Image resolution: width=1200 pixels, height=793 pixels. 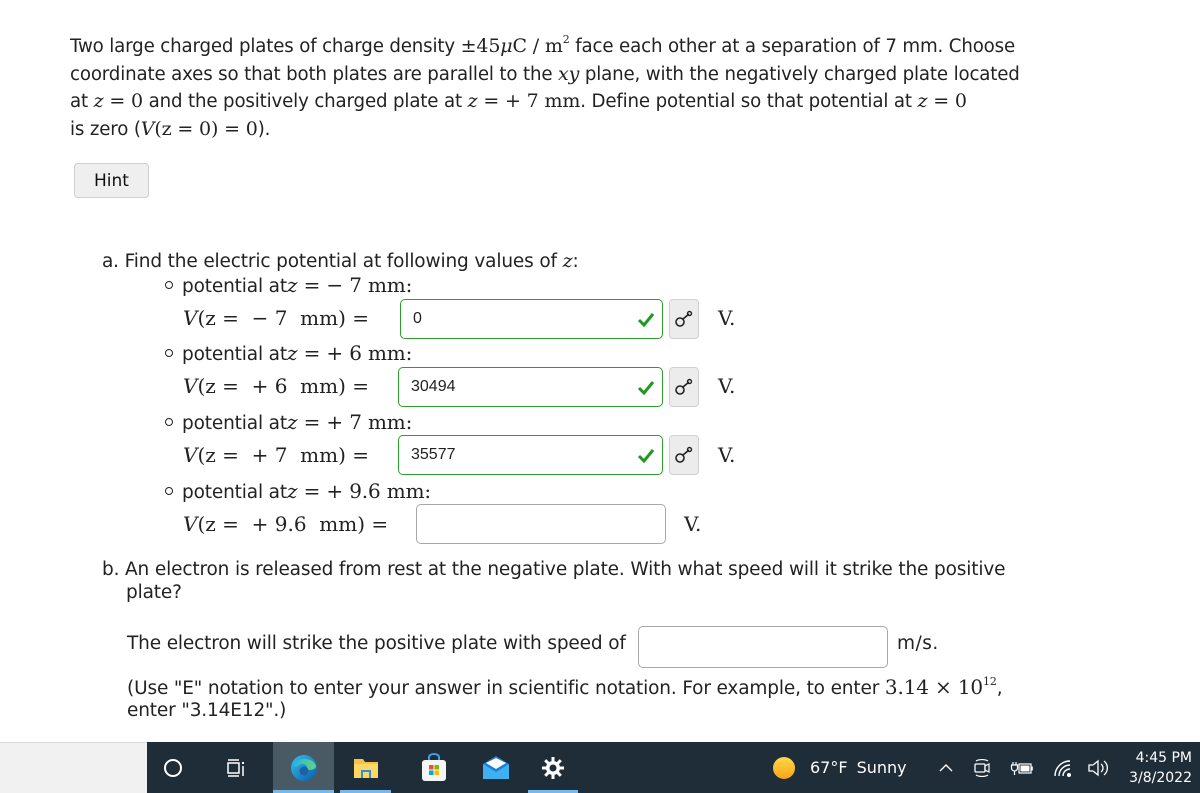 I want to click on camera-icon, so click(x=982, y=767).